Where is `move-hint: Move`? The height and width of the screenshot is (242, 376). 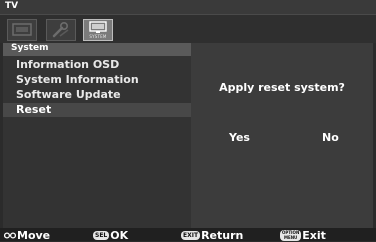 move-hint: Move is located at coordinates (27, 235).